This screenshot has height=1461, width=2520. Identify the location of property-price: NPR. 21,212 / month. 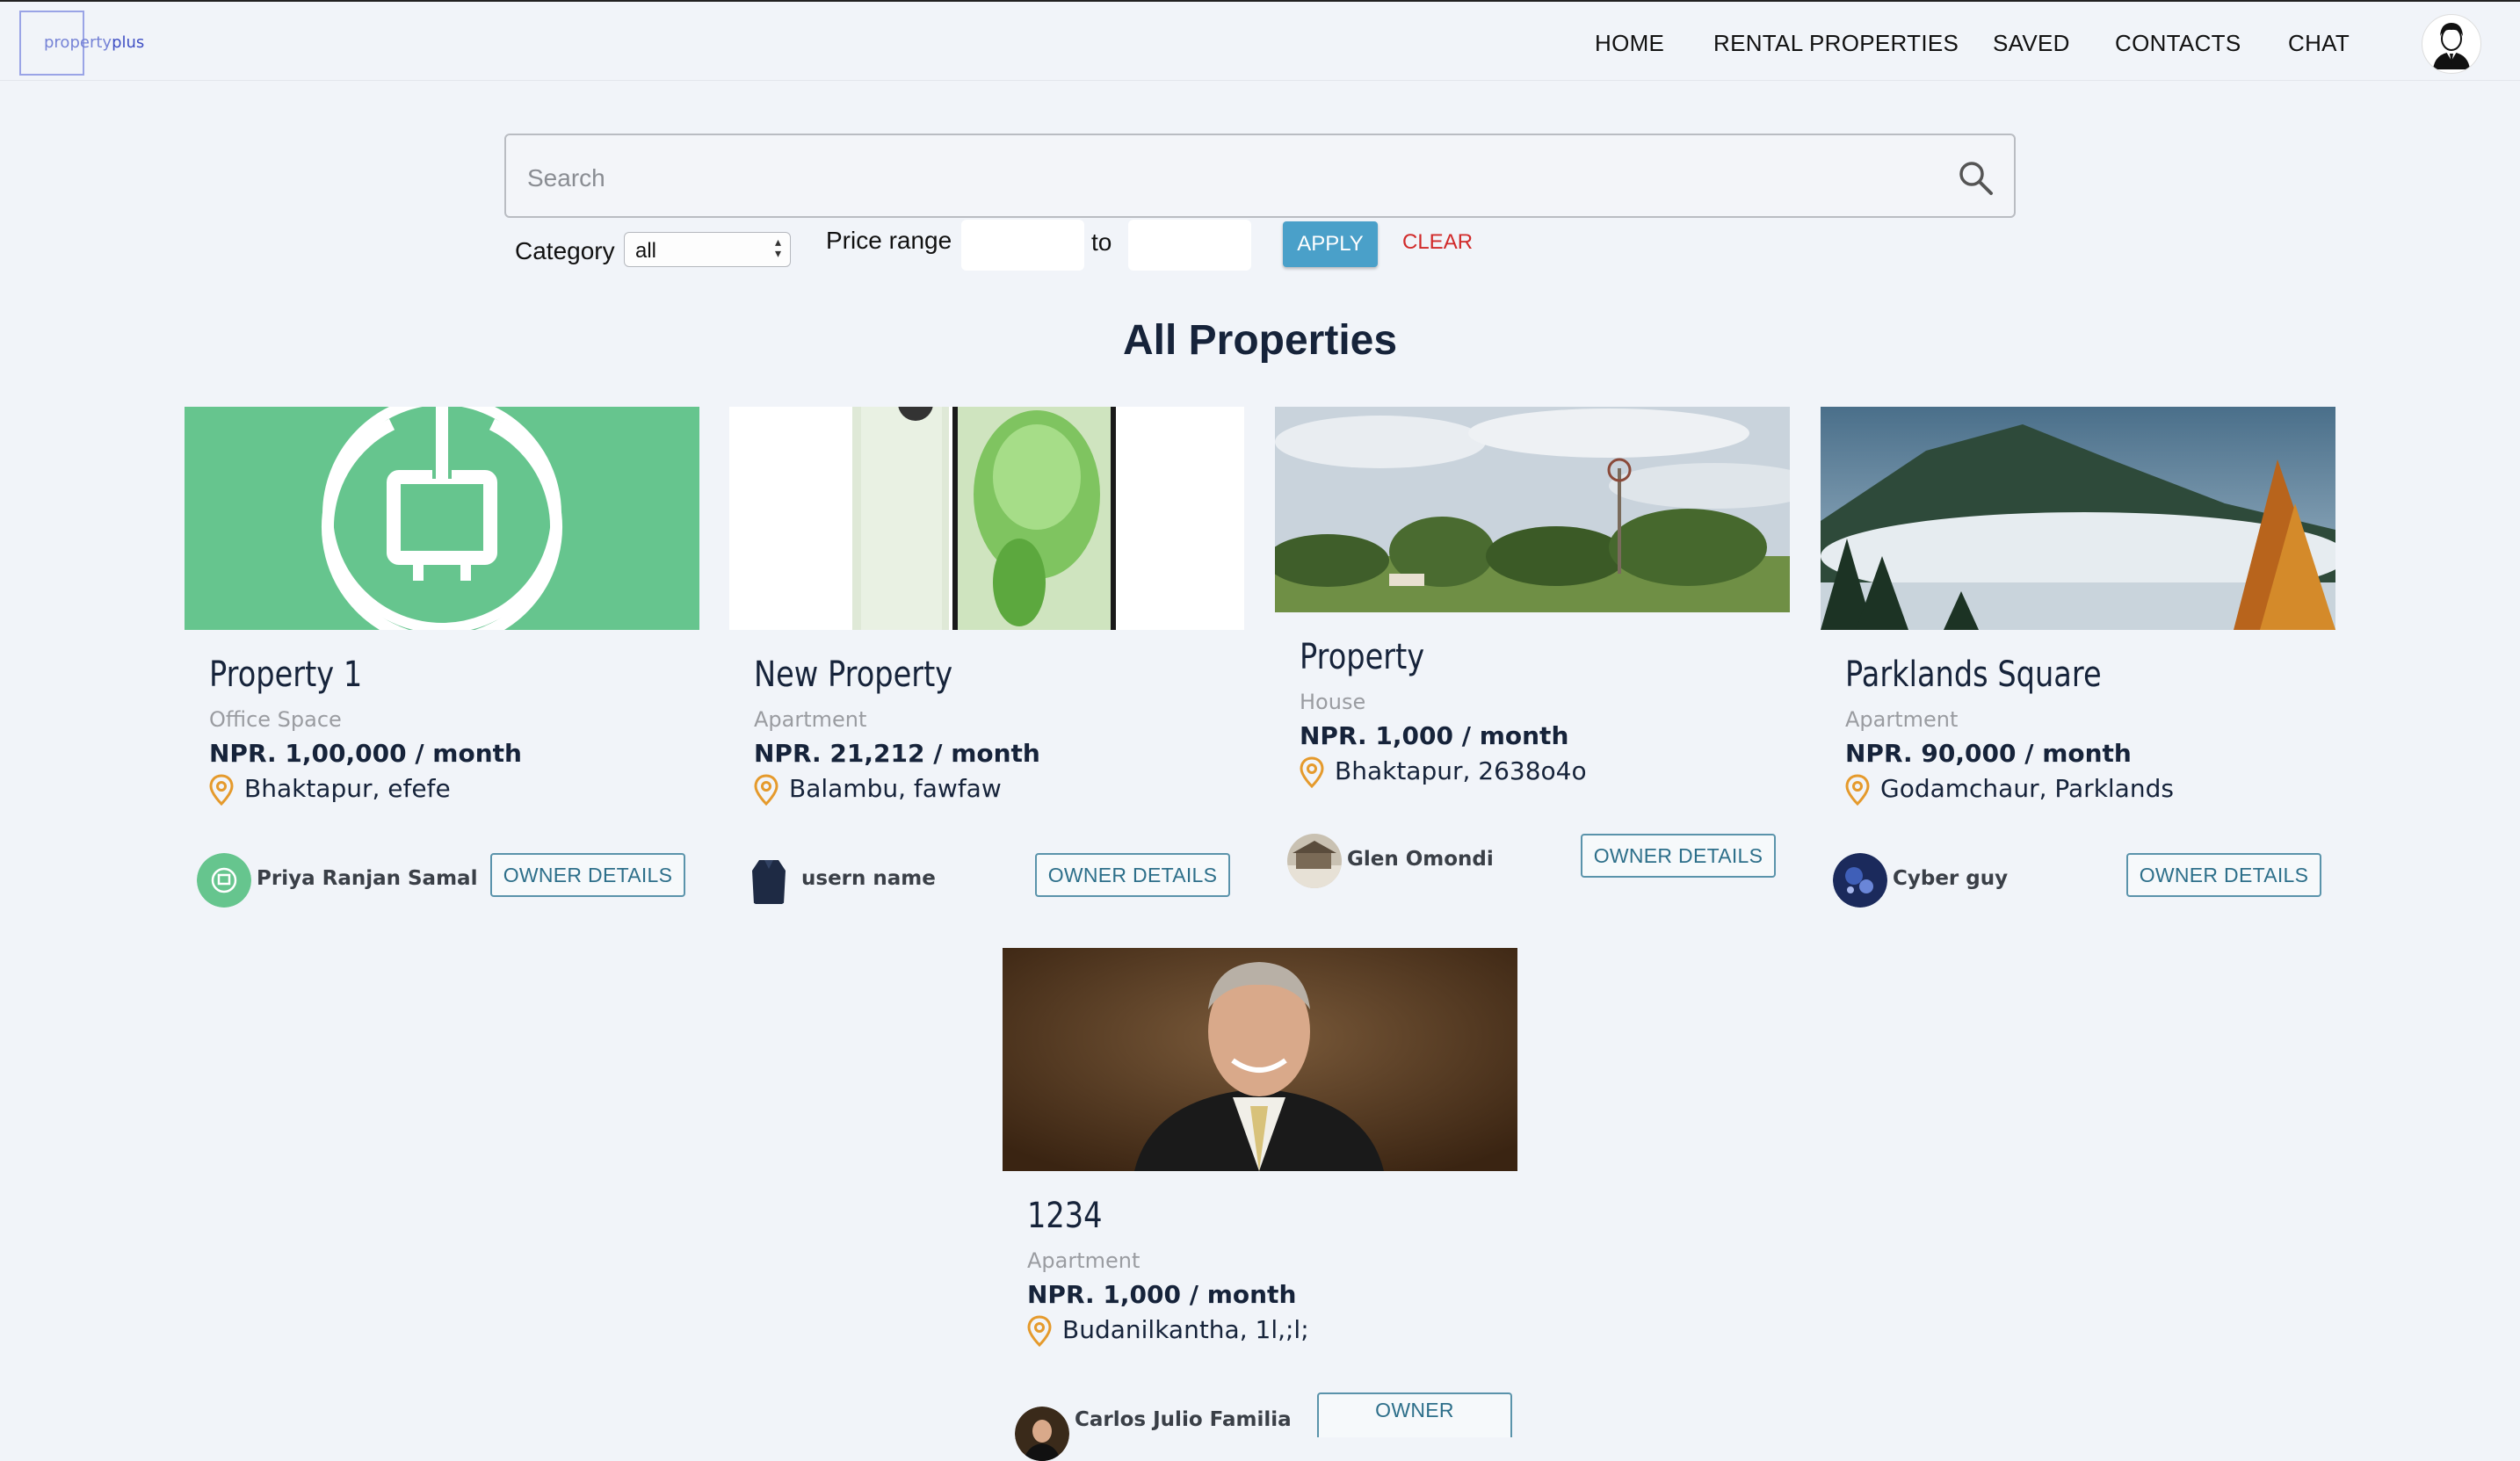
(897, 753).